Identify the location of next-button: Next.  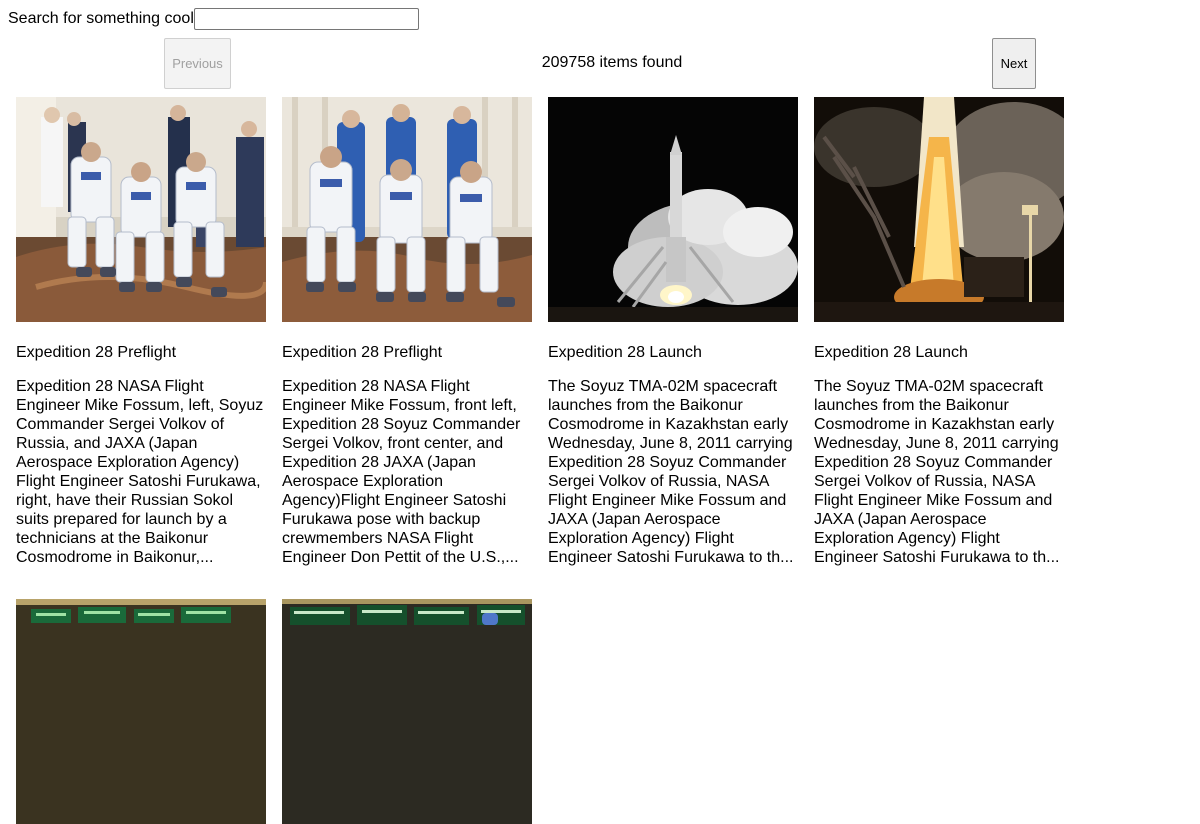
(1014, 63).